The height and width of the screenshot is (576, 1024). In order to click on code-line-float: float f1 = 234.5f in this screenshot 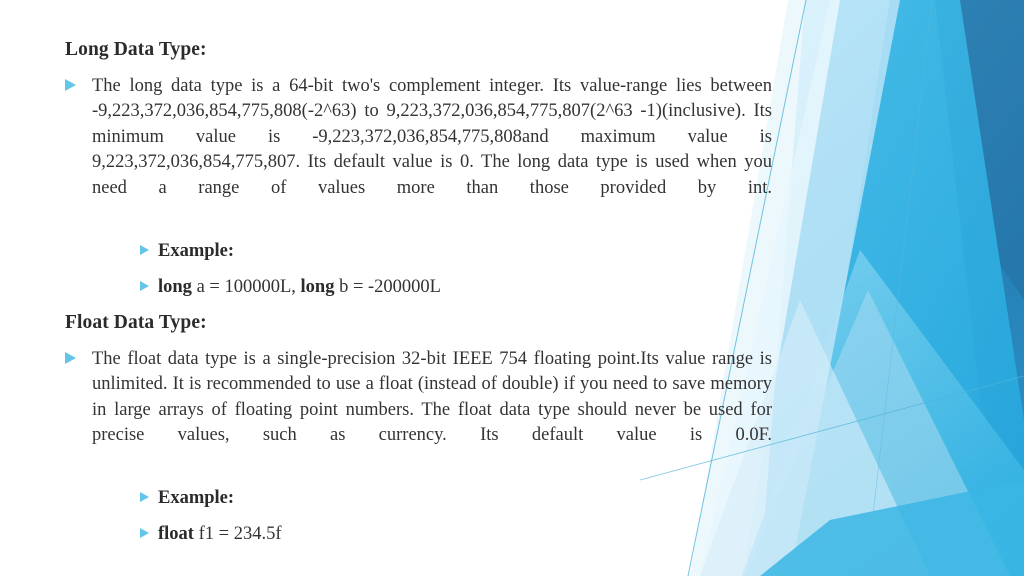, I will do `click(219, 534)`.